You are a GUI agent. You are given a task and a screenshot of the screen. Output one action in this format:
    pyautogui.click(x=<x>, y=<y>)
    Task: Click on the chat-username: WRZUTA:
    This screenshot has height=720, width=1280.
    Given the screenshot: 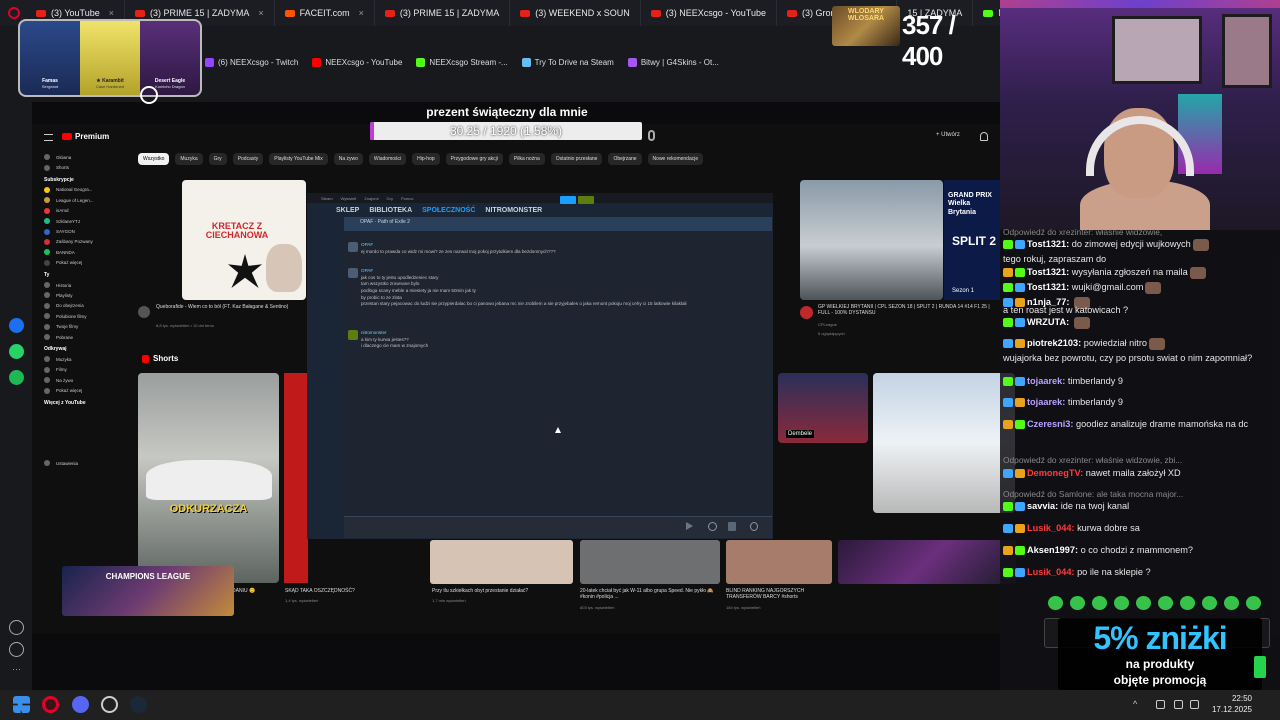 What is the action you would take?
    pyautogui.click(x=1048, y=322)
    